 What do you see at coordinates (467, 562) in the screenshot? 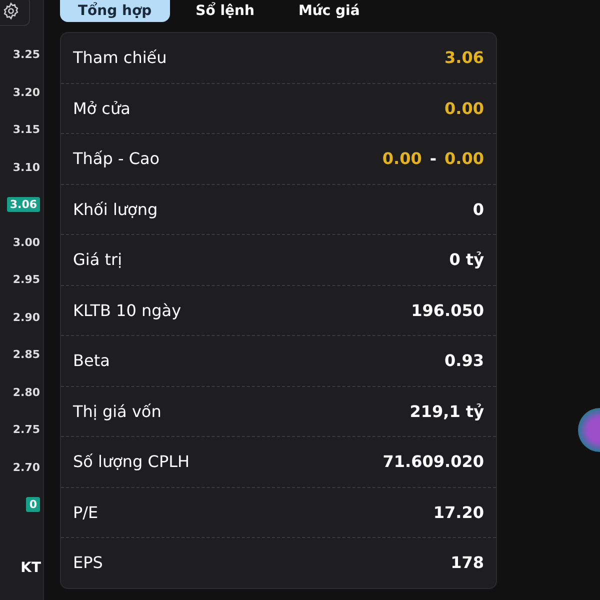
I see `row-value: 178` at bounding box center [467, 562].